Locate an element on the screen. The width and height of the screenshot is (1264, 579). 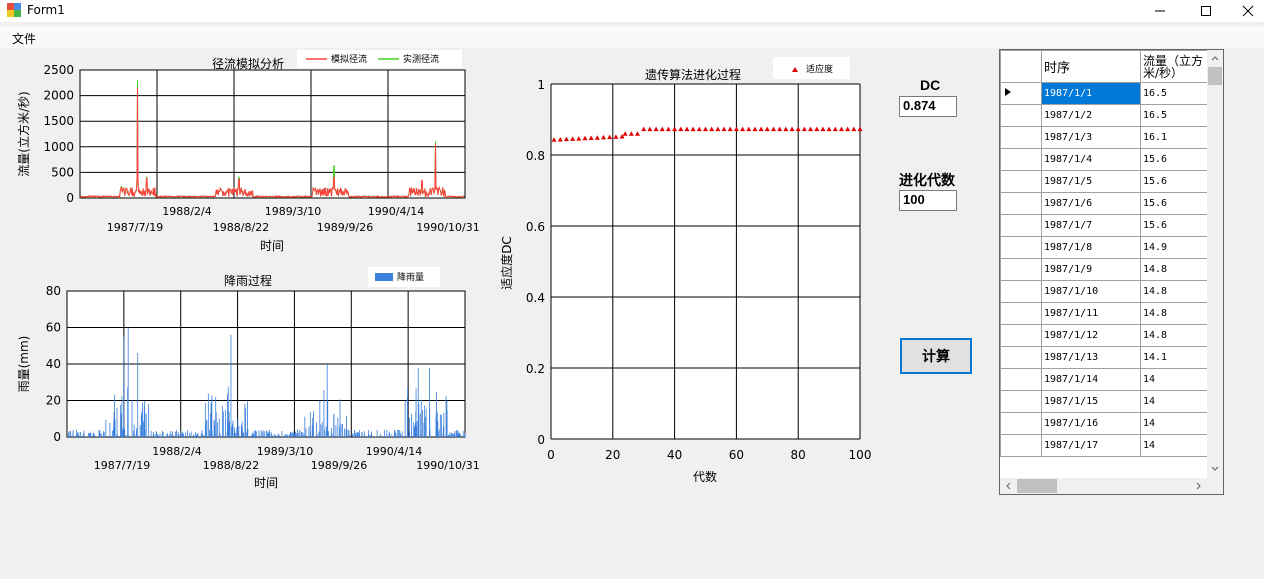
cell-time: 1987/1/2 is located at coordinates (1091, 115).